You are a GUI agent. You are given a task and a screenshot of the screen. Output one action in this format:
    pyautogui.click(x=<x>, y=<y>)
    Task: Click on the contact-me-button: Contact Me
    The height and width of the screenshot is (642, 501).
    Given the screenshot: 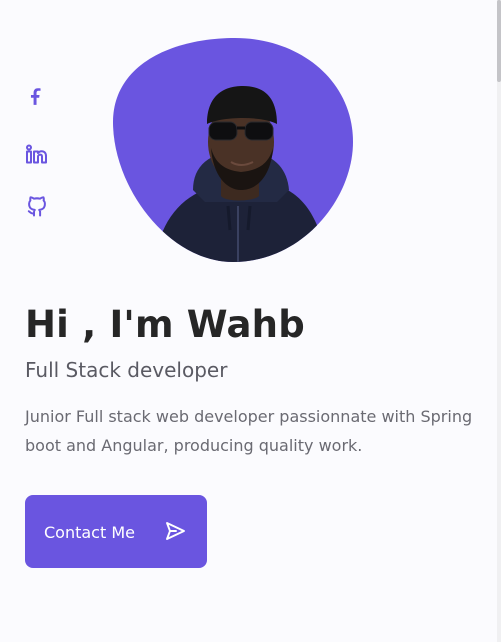 What is the action you would take?
    pyautogui.click(x=116, y=531)
    